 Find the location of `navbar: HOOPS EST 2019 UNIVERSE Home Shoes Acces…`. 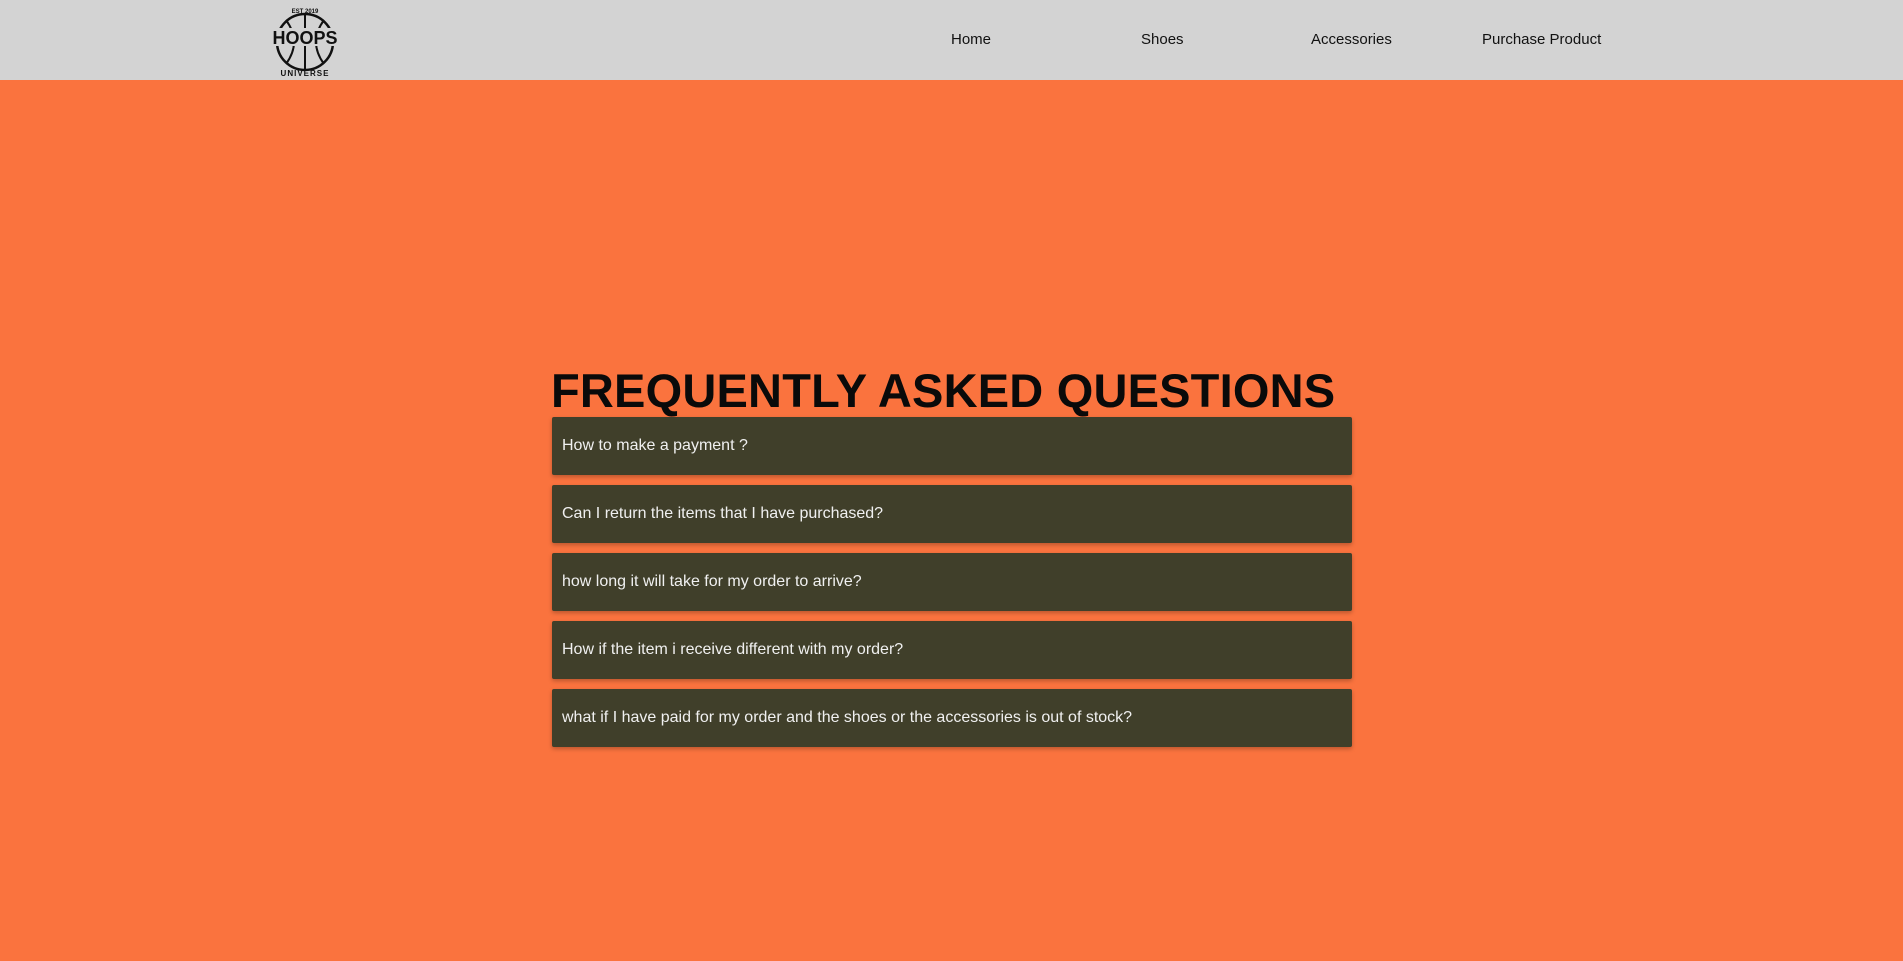

navbar: HOOPS EST 2019 UNIVERSE Home Shoes Acces… is located at coordinates (951, 40).